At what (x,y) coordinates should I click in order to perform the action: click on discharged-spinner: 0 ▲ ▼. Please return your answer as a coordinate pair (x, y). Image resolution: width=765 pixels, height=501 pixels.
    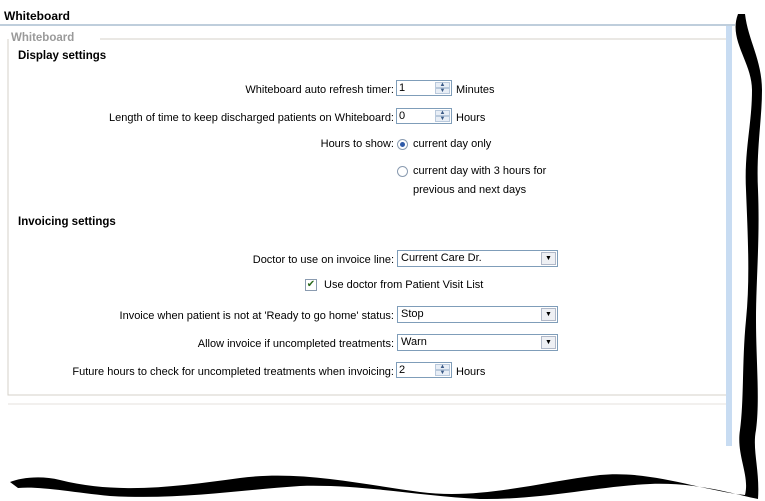
    Looking at the image, I should click on (424, 116).